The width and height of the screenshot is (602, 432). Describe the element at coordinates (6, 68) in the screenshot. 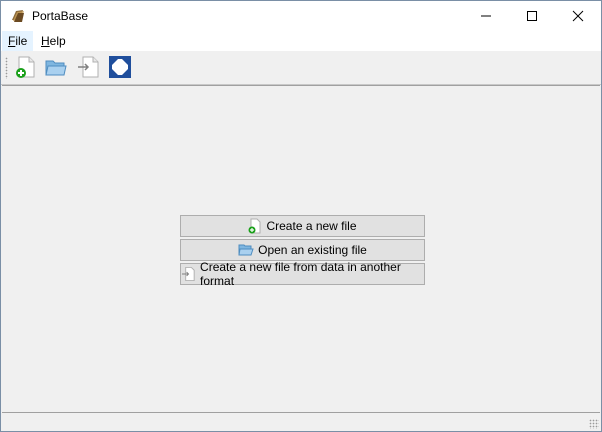

I see `toolbar-grip` at that location.